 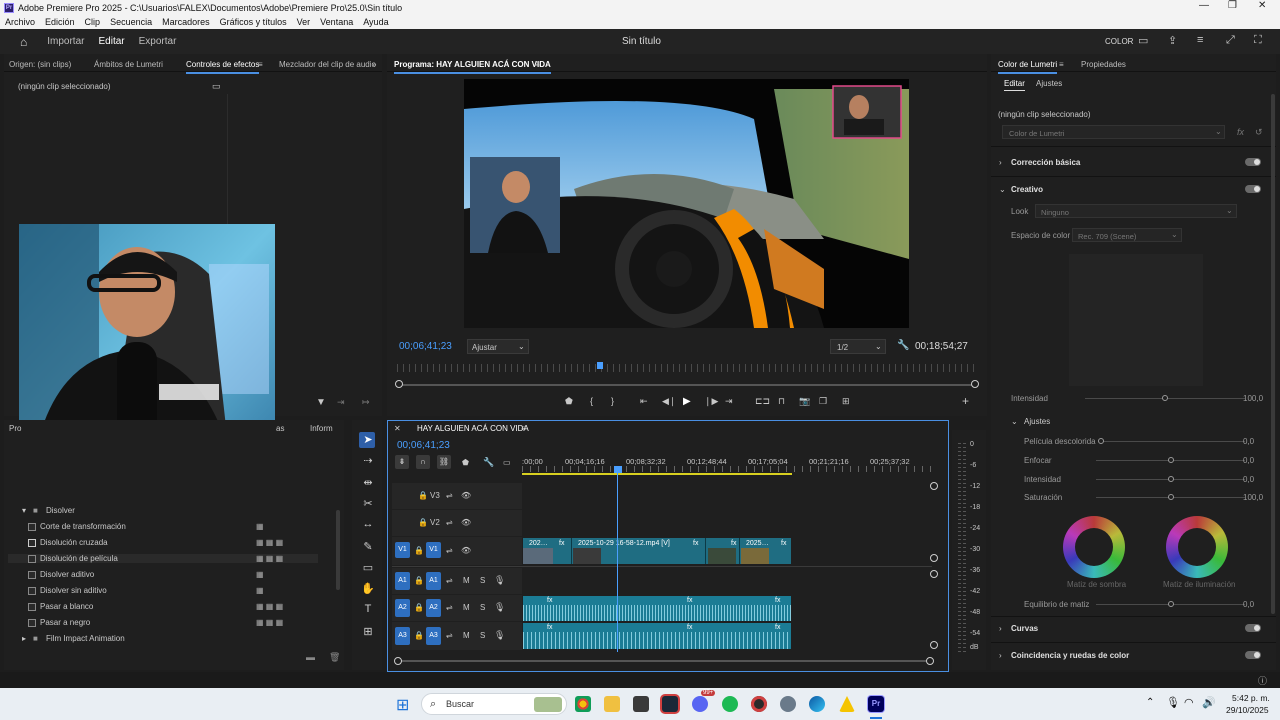 I want to click on track-label: A3, so click(x=433, y=636).